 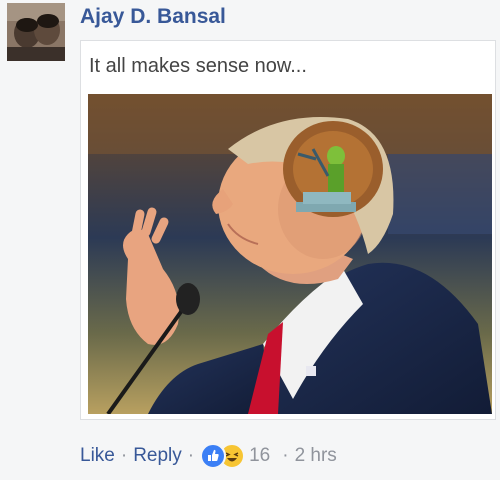 What do you see at coordinates (316, 456) in the screenshot?
I see `timestamp: 2 hrs` at bounding box center [316, 456].